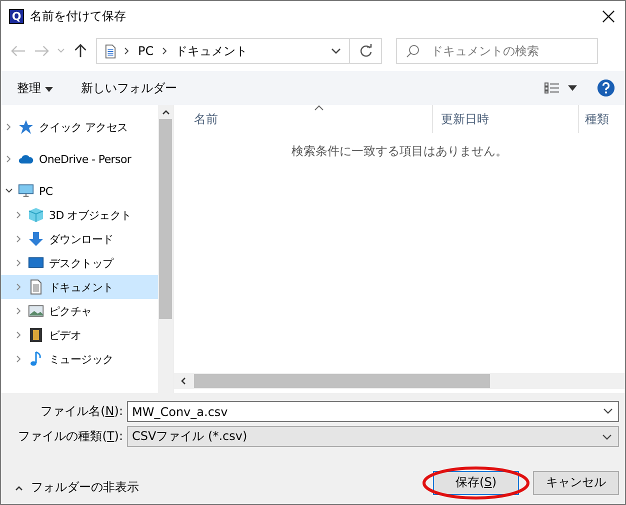 This screenshot has height=505, width=626. What do you see at coordinates (83, 127) in the screenshot?
I see `tree-item-label: クイック アクセス` at bounding box center [83, 127].